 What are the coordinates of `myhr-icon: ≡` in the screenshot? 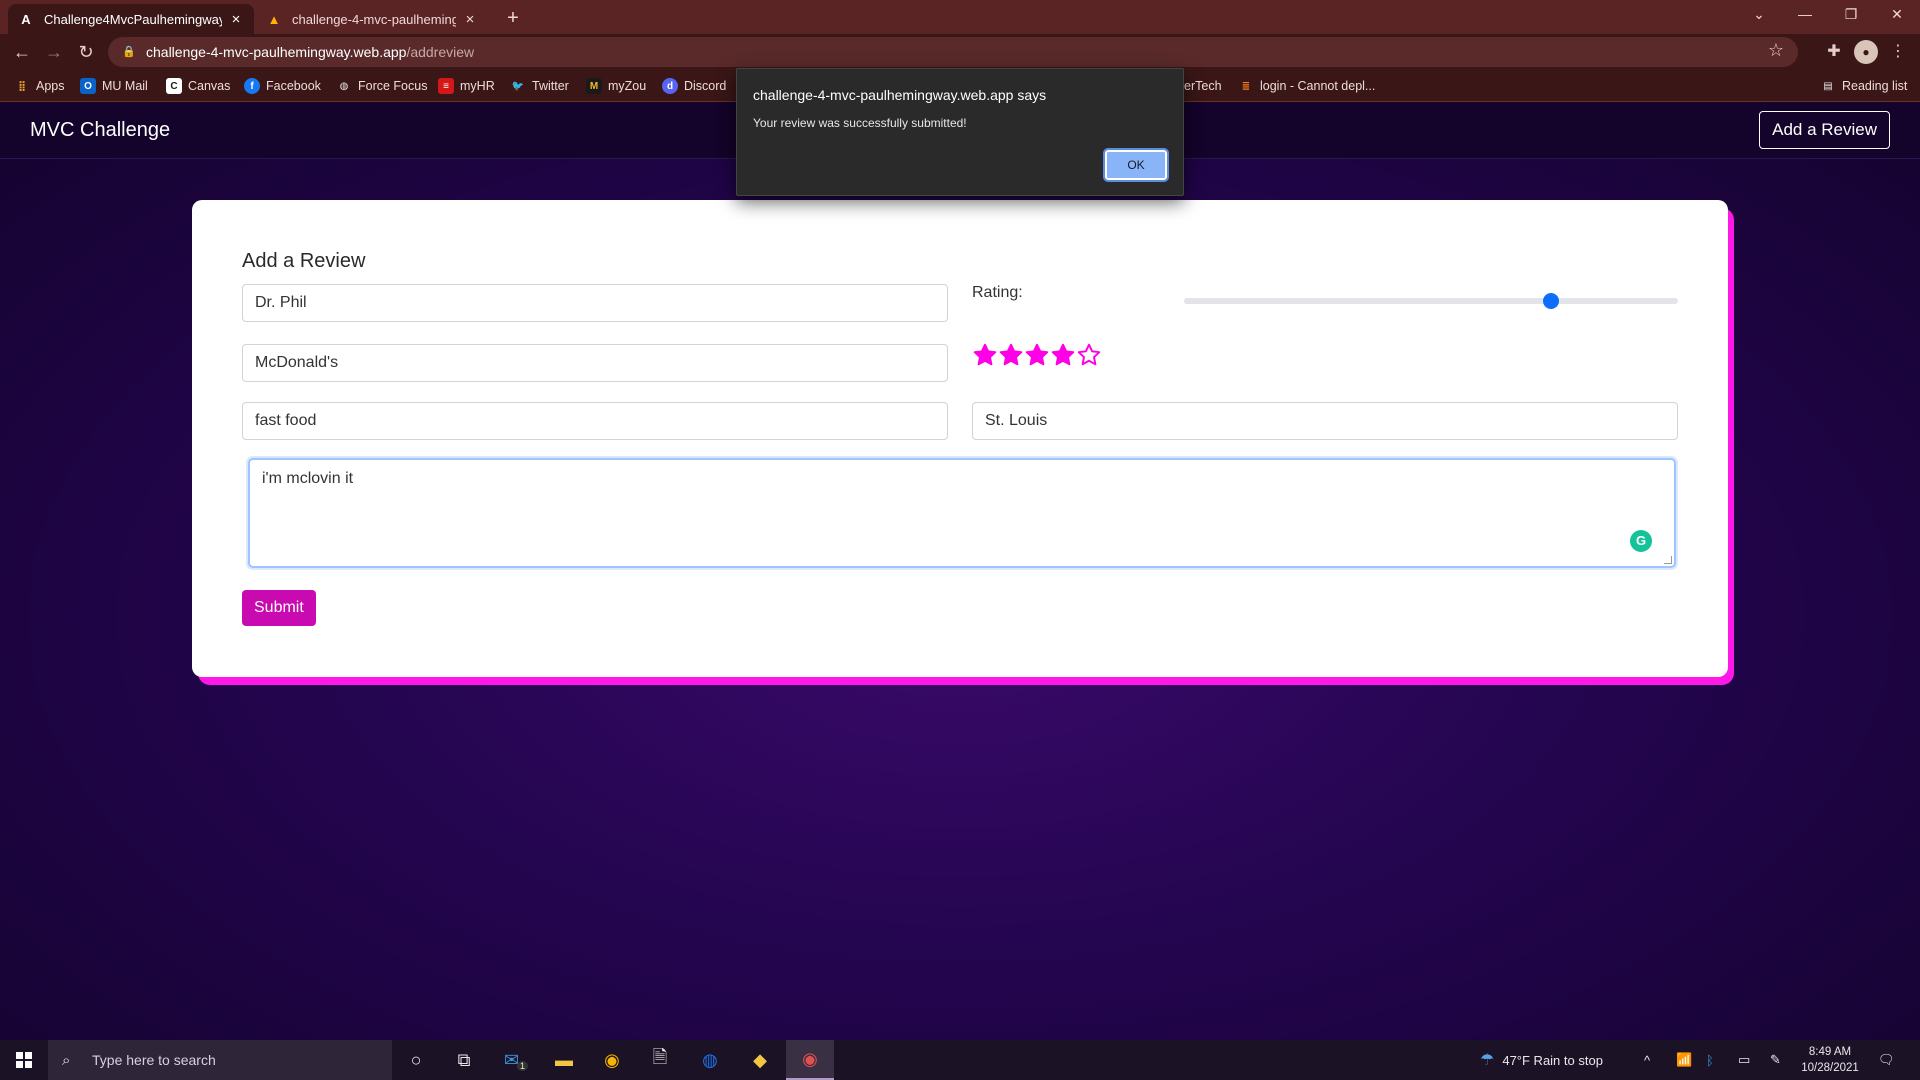 It's located at (446, 86).